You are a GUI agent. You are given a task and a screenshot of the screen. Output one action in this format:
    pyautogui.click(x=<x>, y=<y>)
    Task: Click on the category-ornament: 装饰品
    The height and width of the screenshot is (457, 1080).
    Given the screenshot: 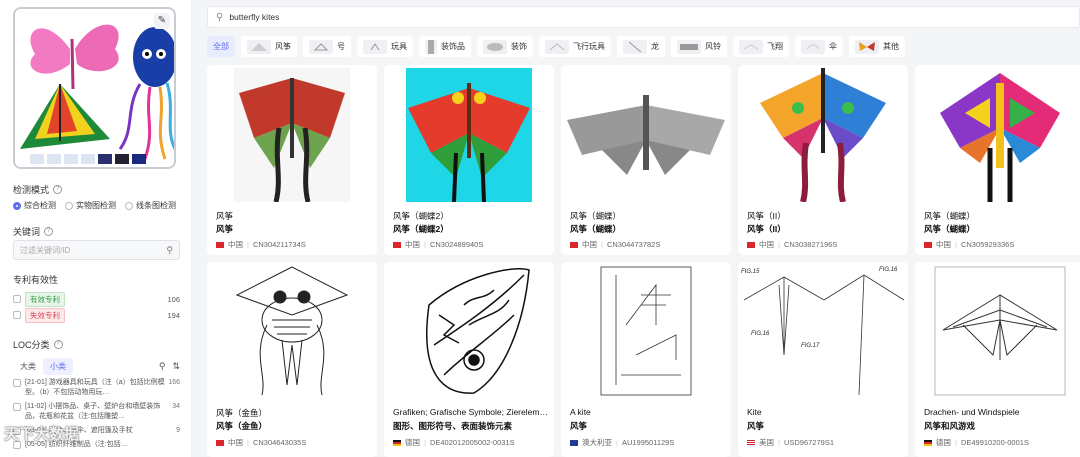 What is the action you would take?
    pyautogui.click(x=445, y=46)
    